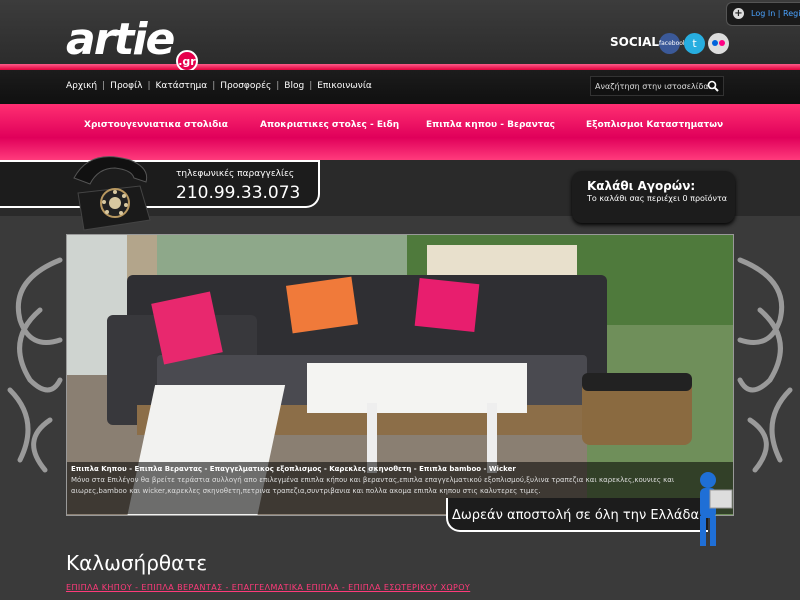 The height and width of the screenshot is (600, 800). I want to click on welcome-heading: Καλωσήρθατε, so click(137, 563).